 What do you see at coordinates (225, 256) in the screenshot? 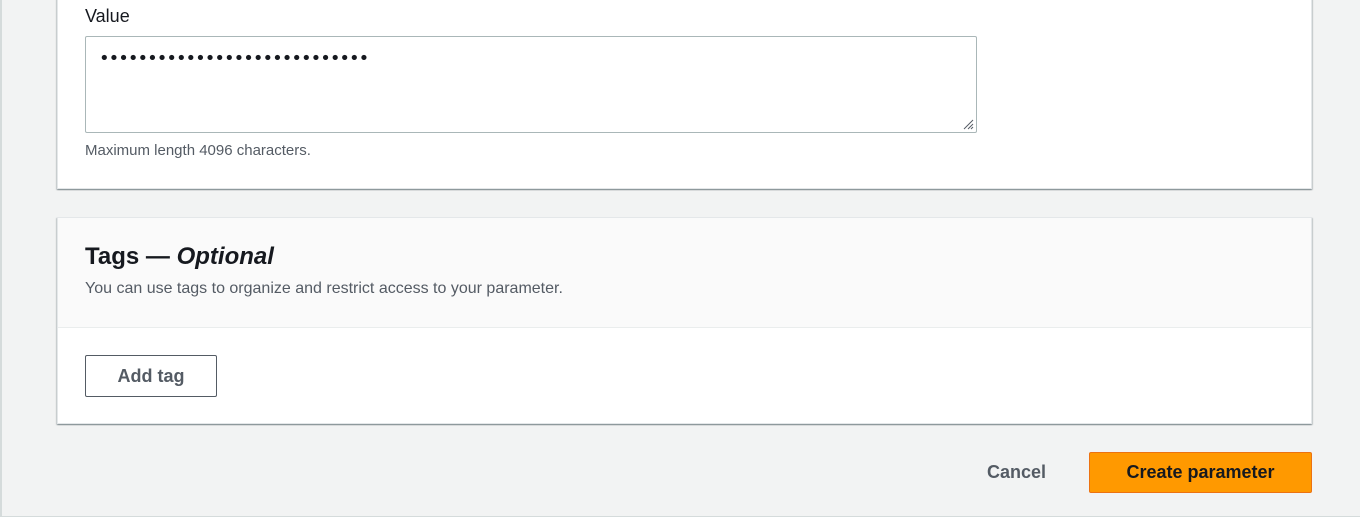
I see `tags-title-optional: Optional` at bounding box center [225, 256].